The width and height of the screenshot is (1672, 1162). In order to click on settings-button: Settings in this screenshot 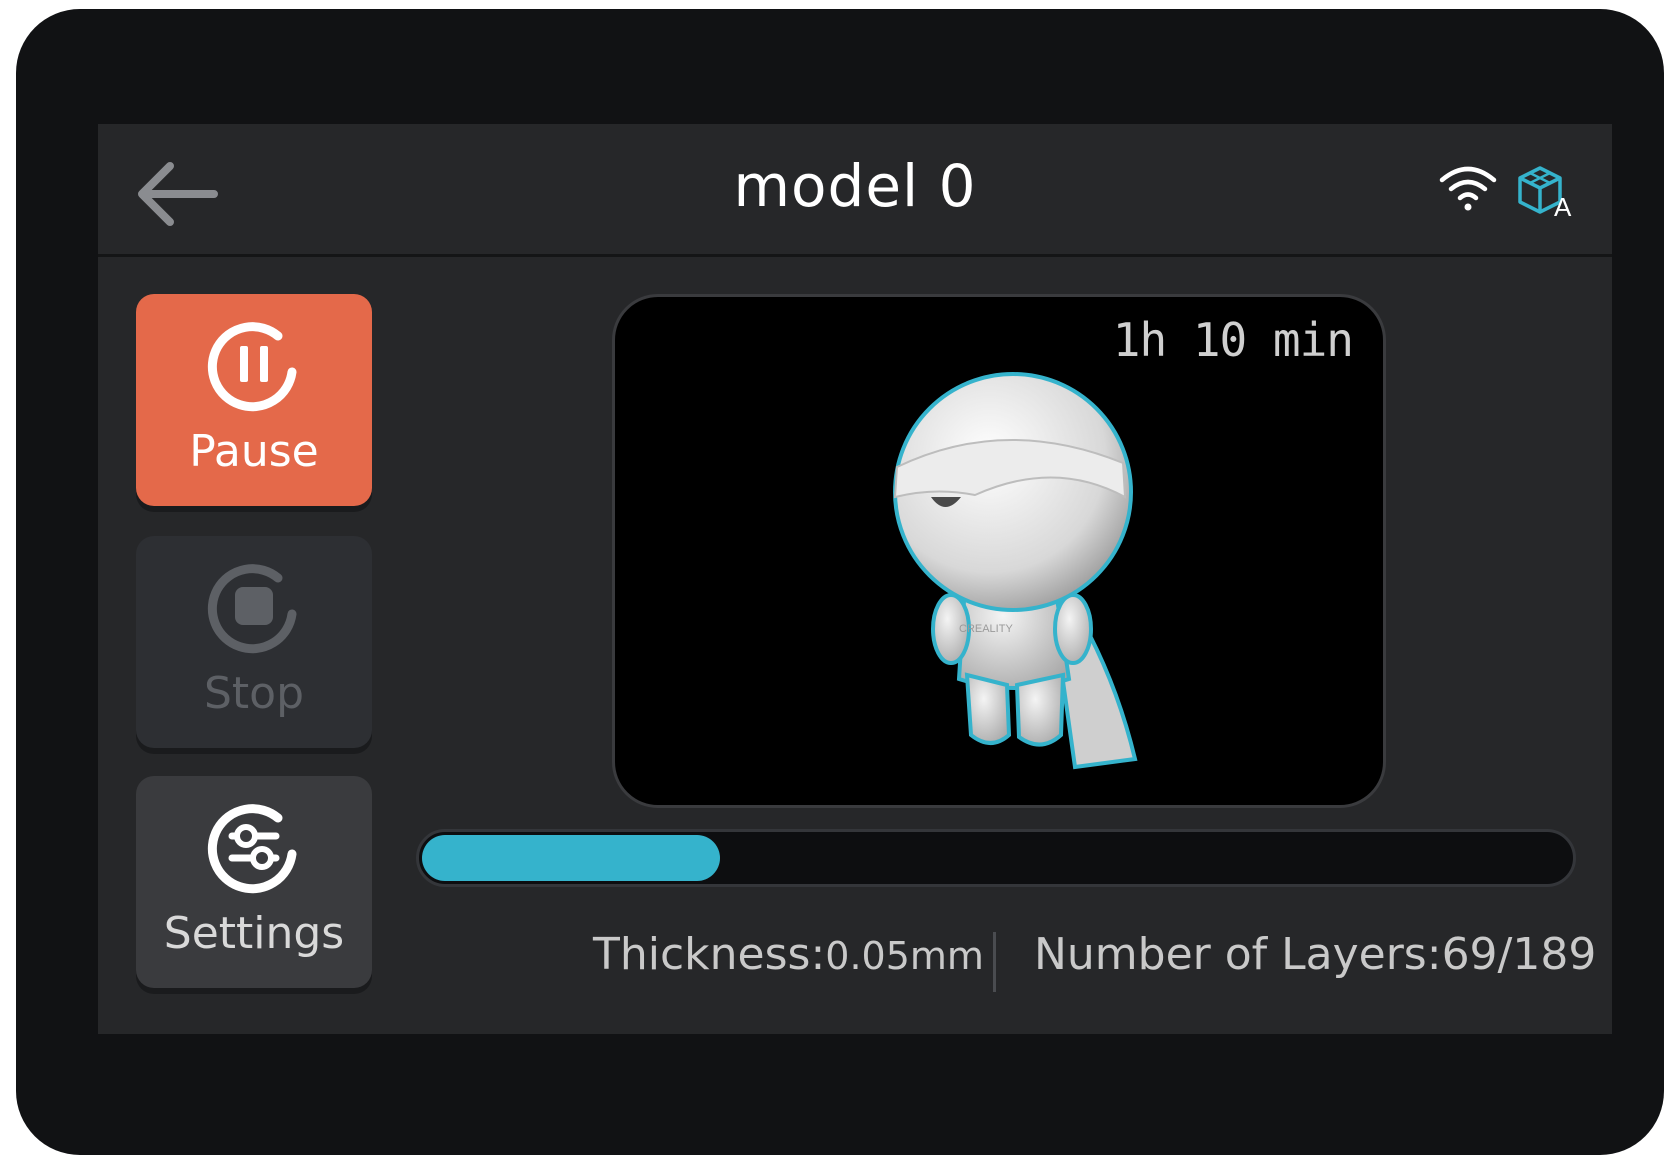, I will do `click(254, 882)`.